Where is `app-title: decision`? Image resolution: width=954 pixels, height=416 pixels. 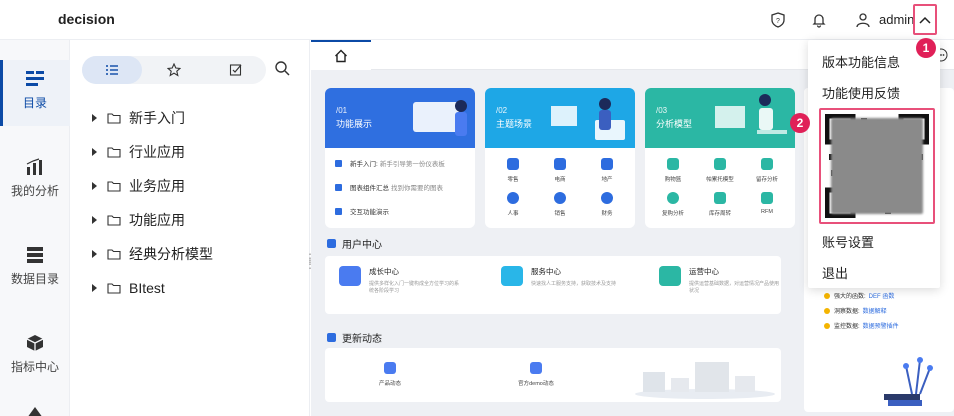 app-title: decision is located at coordinates (86, 19).